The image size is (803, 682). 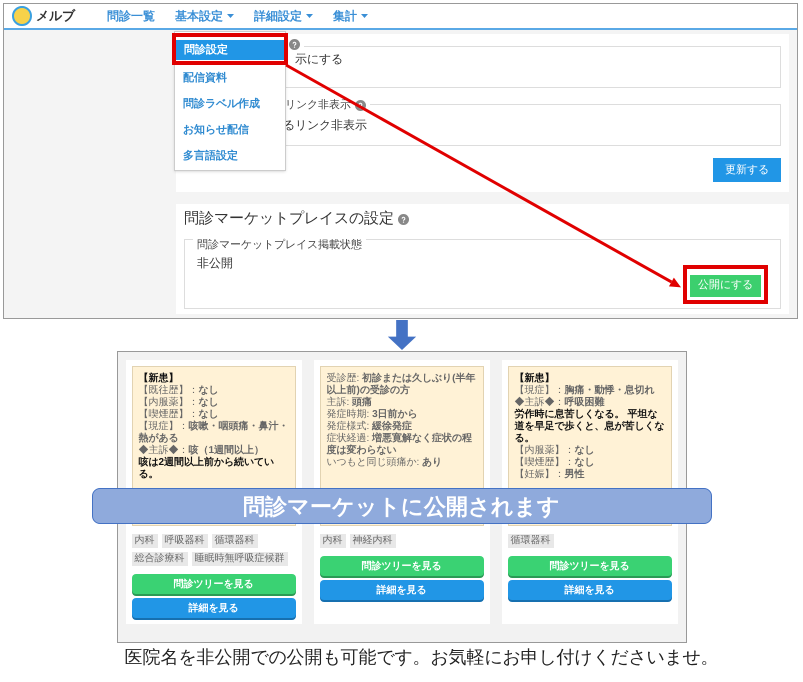 I want to click on fieldset-legend: 問診マーケットプレイス掲載状態, so click(x=279, y=244).